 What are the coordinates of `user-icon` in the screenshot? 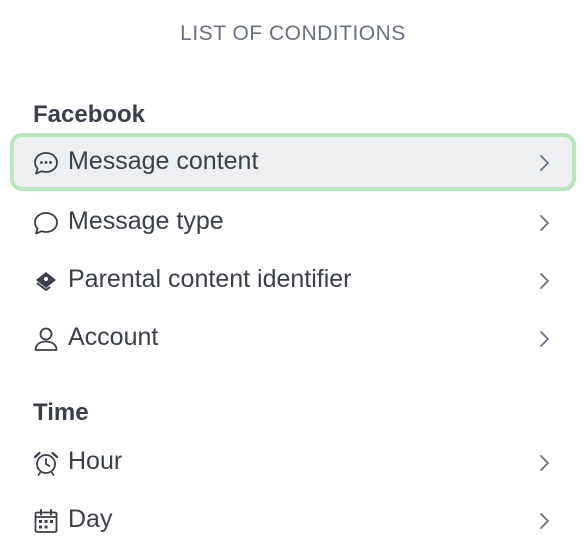 It's located at (46, 339).